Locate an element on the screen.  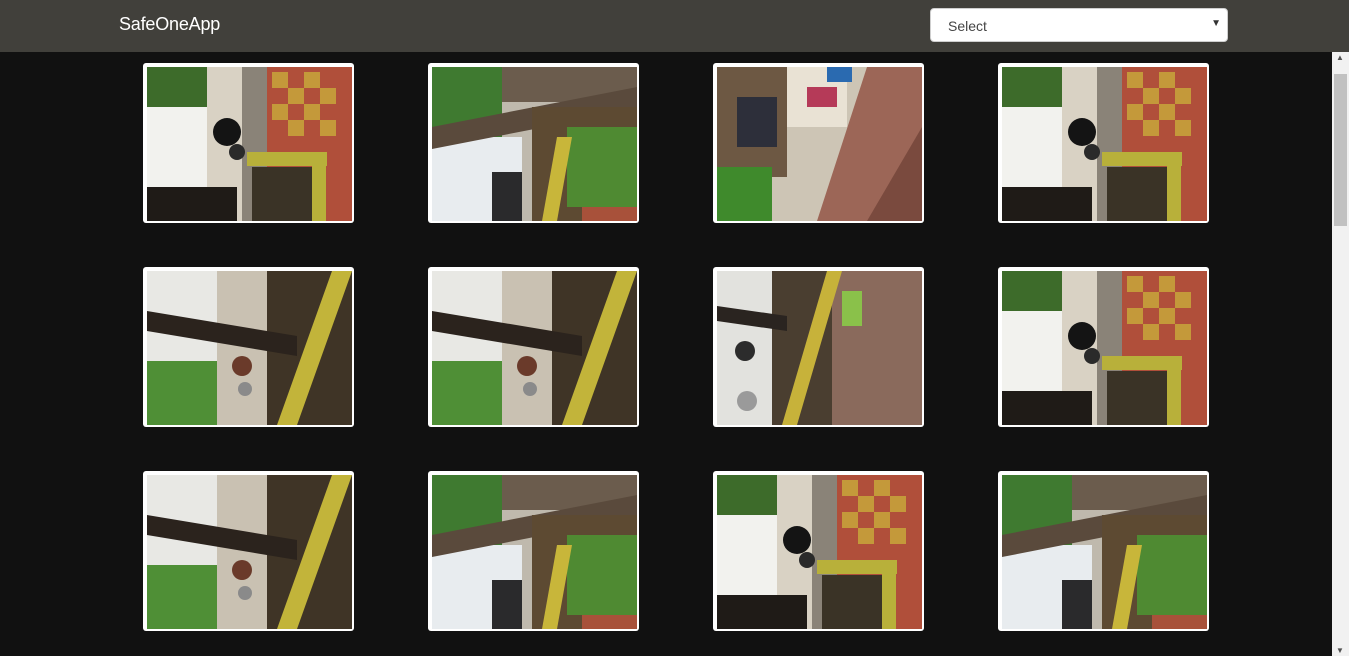
top-navbar: SafeOneApp Select ▼ is located at coordinates (674, 26).